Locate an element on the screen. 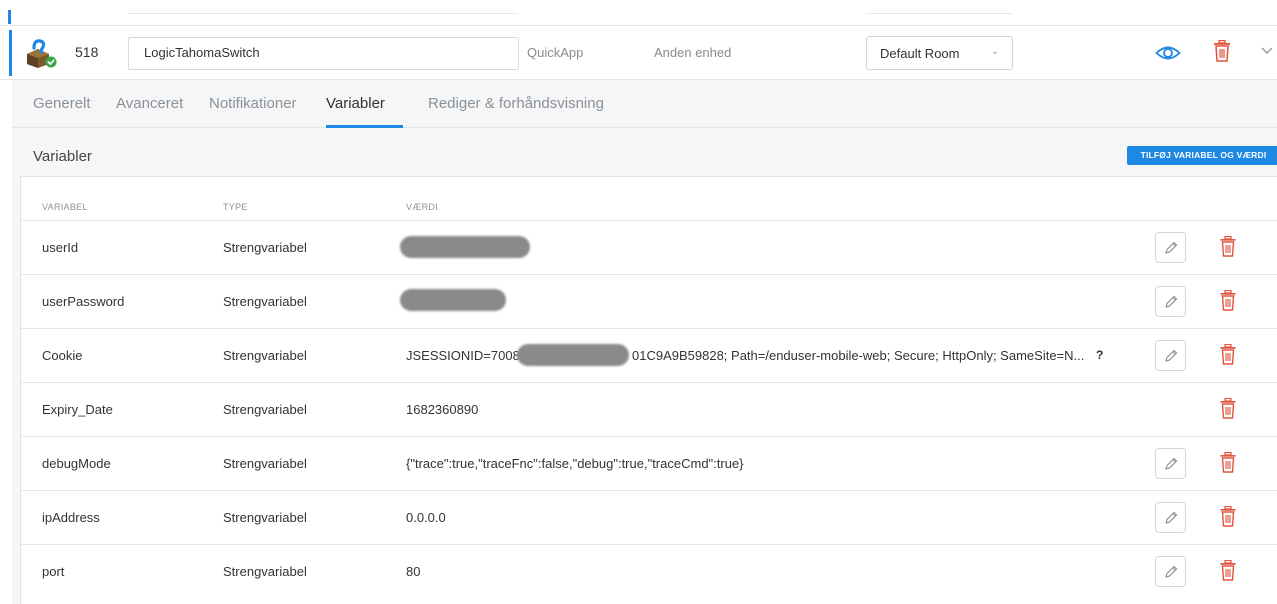  selected-row-indicator is located at coordinates (10, 53).